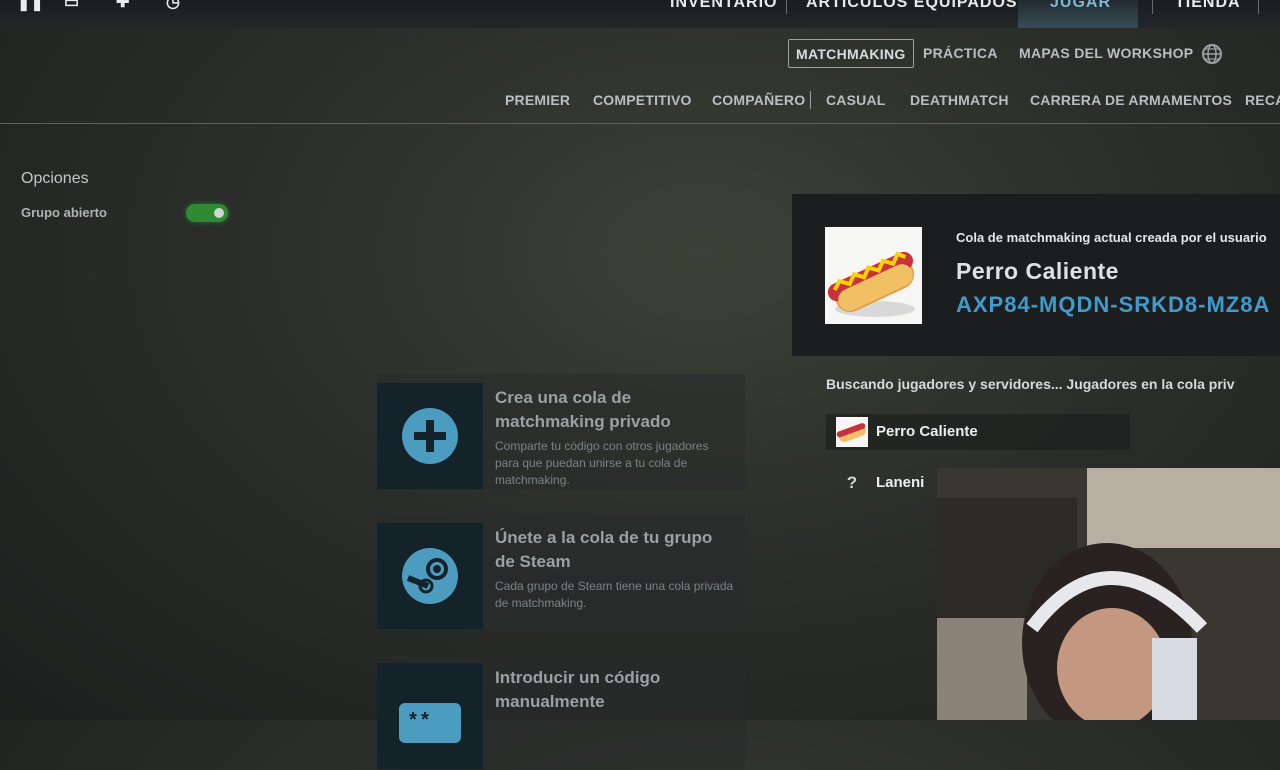  I want to click on player-name: Laneni, so click(900, 482).